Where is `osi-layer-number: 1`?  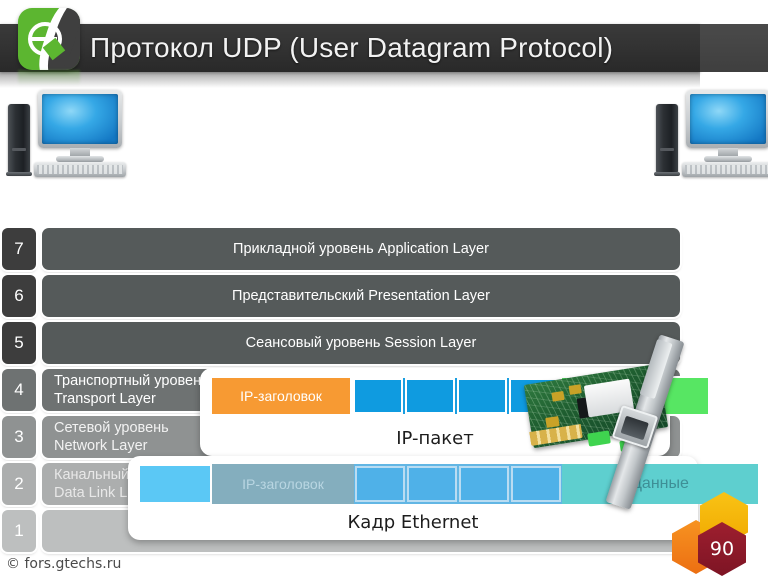 osi-layer-number: 1 is located at coordinates (19, 531).